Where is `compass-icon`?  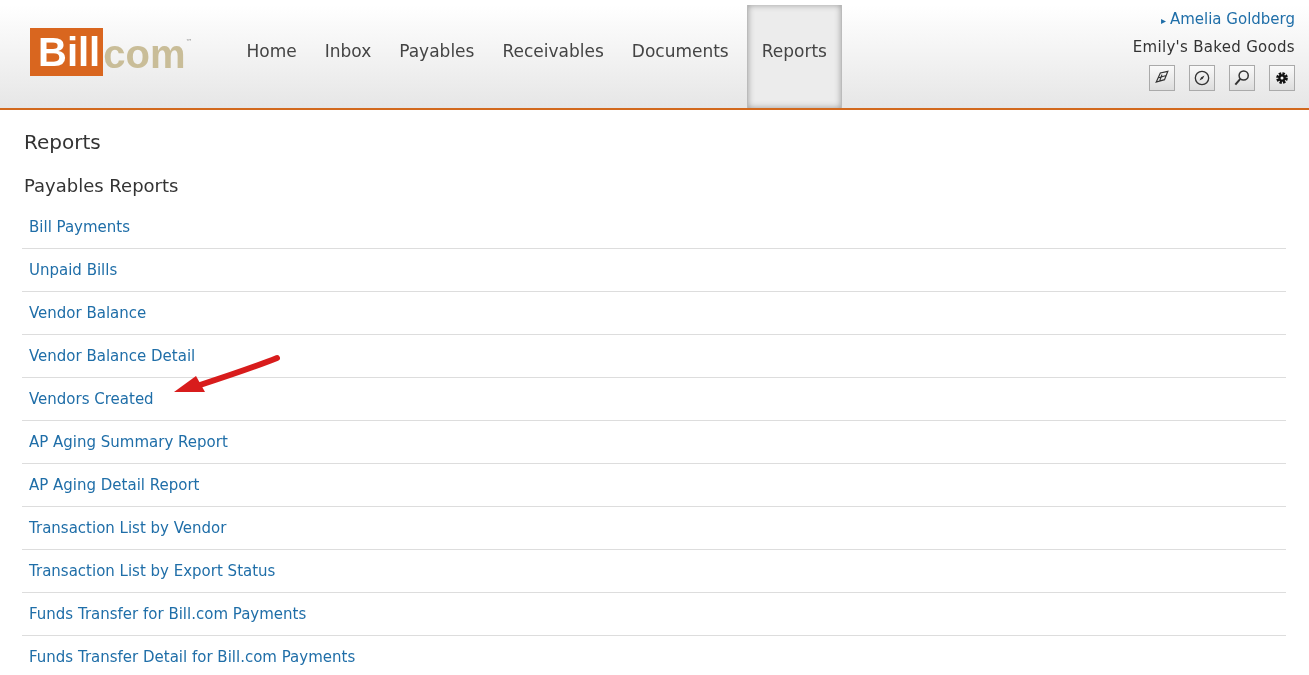
compass-icon is located at coordinates (1202, 78).